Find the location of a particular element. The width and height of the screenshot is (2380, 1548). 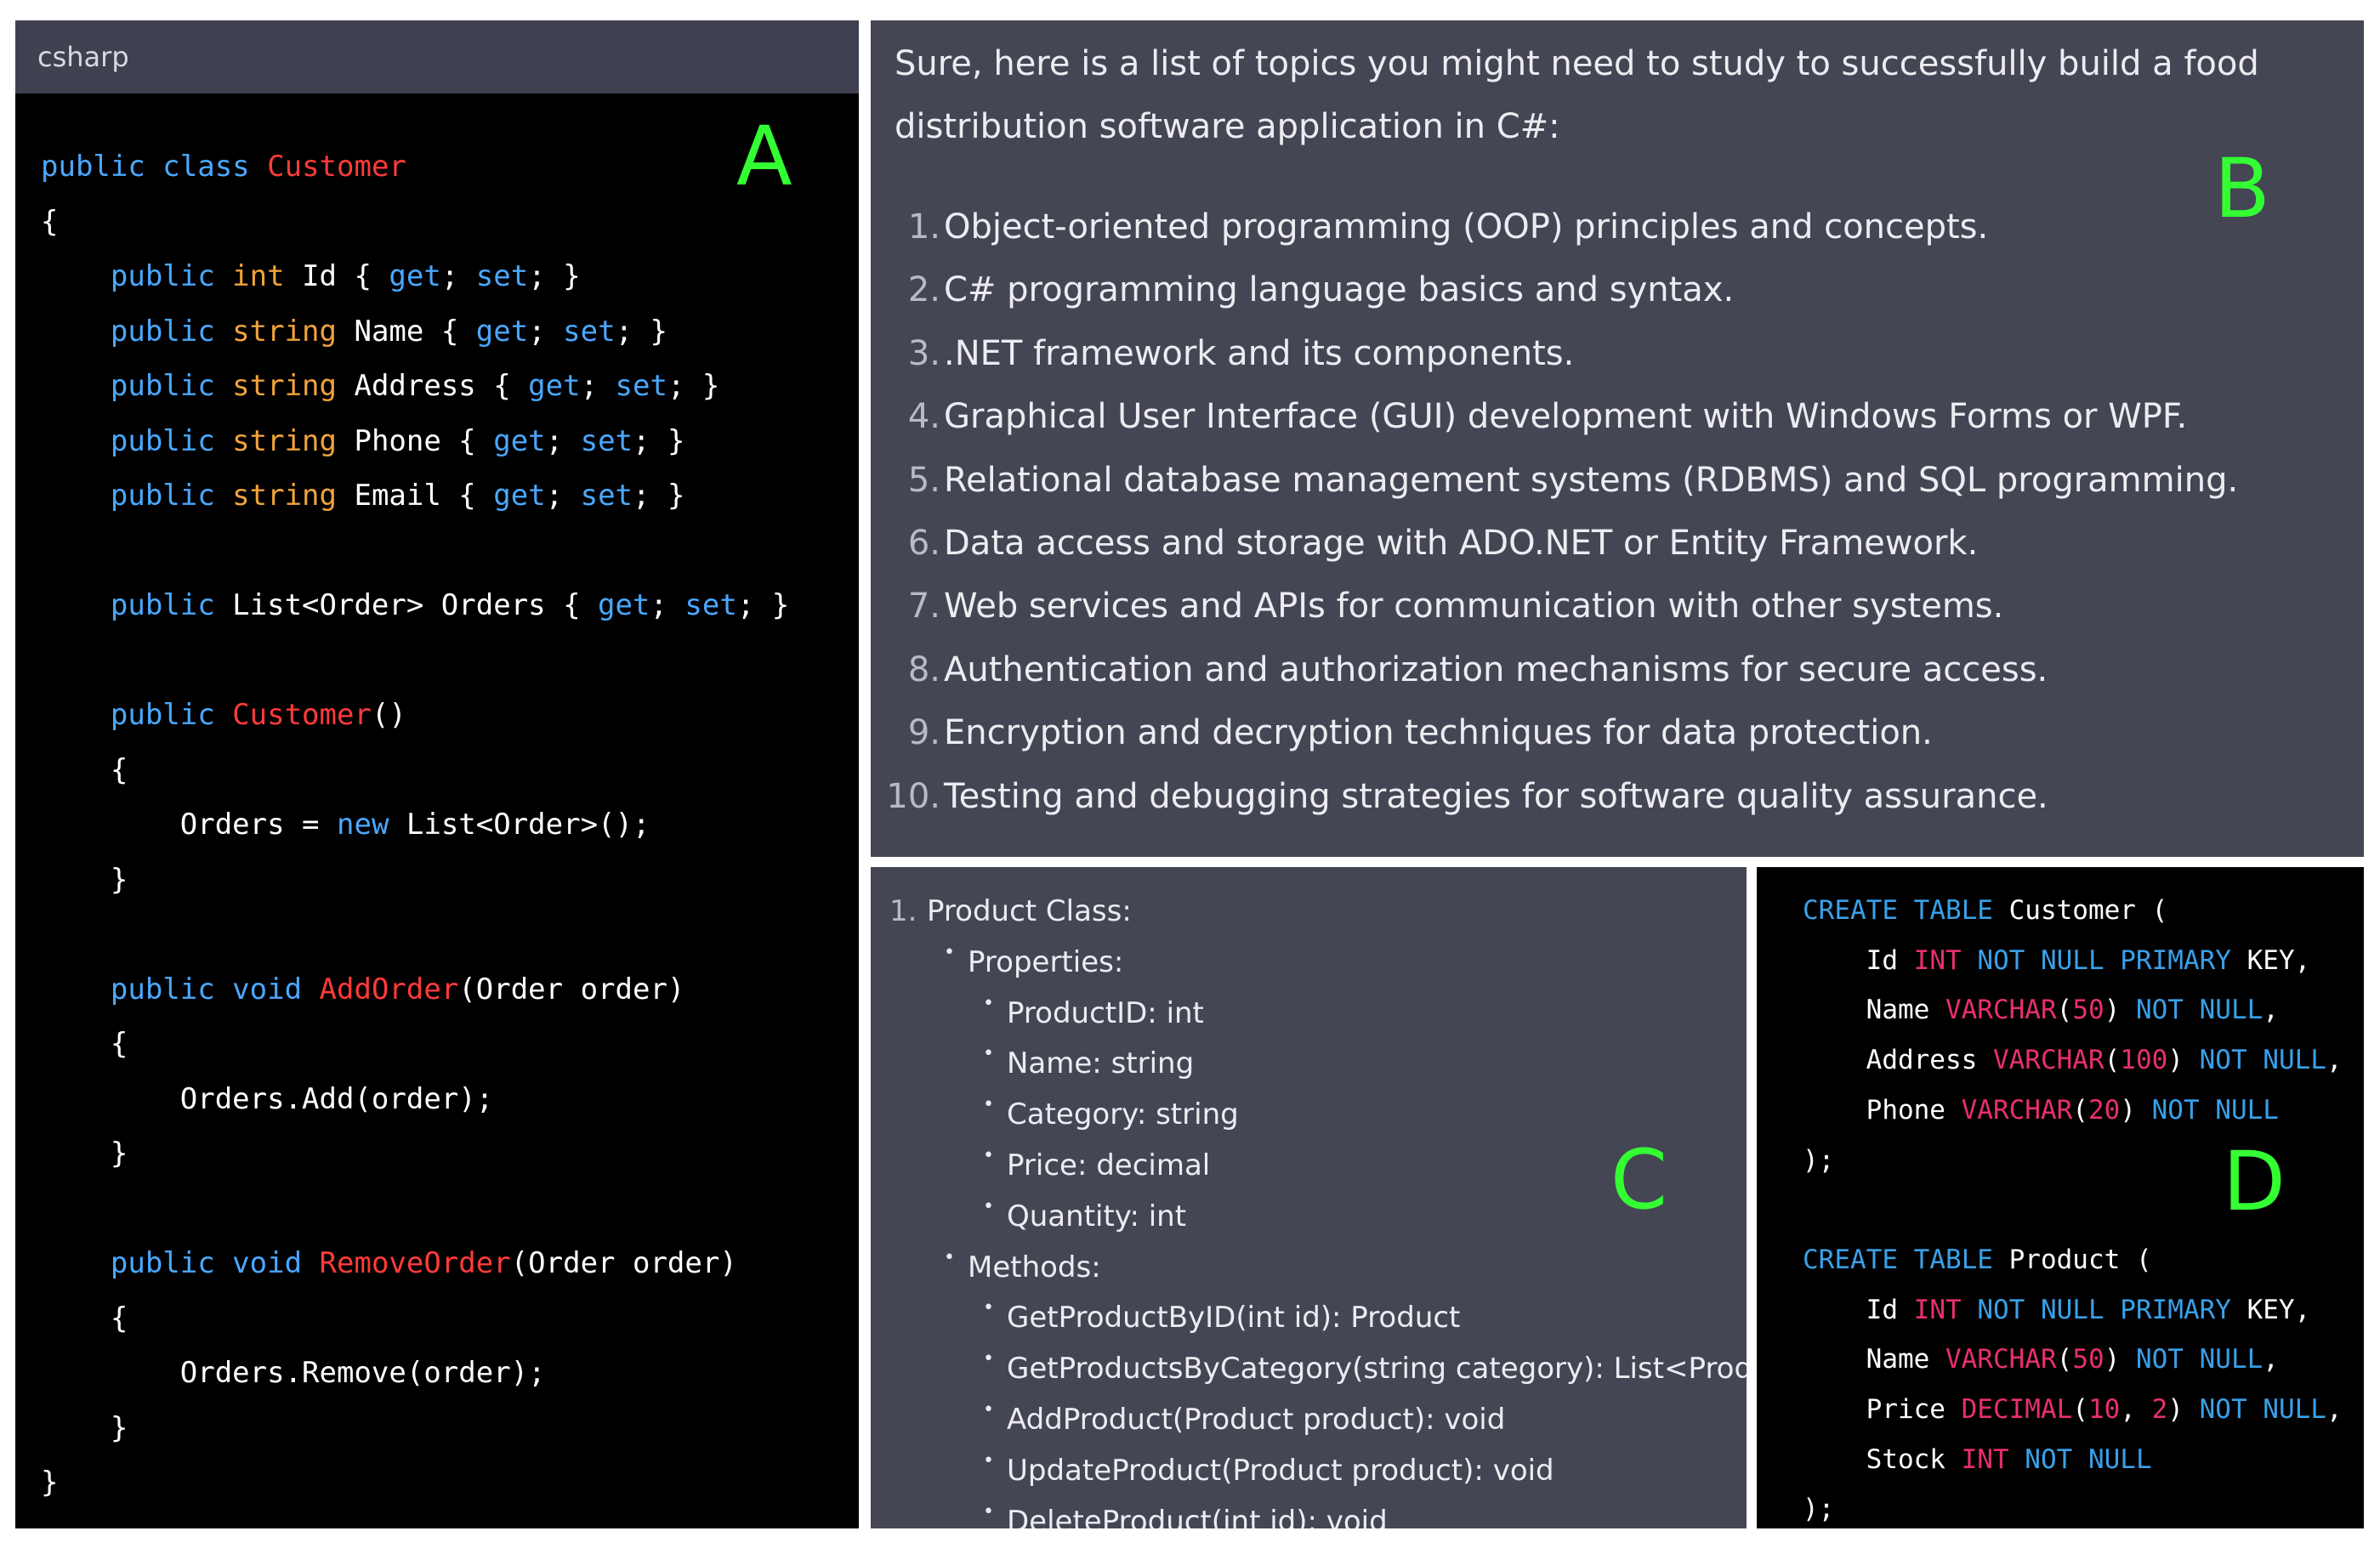

outline-marker: 1. is located at coordinates (903, 911).